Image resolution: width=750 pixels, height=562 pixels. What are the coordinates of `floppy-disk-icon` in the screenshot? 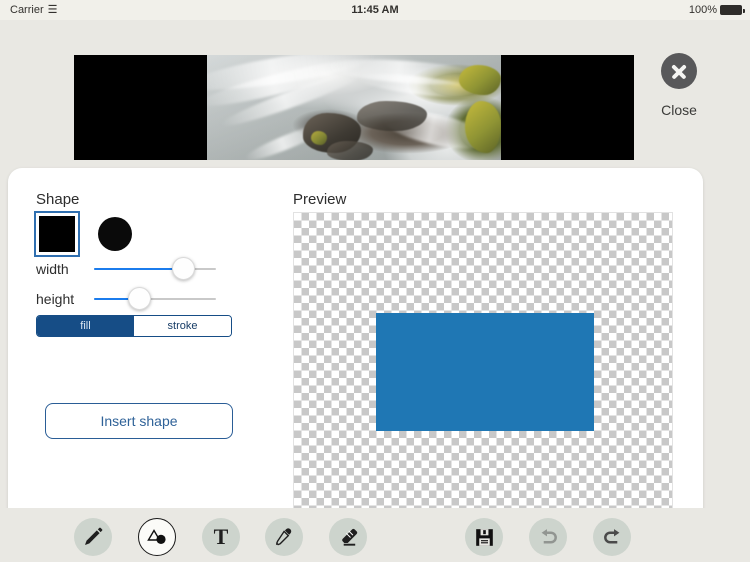 It's located at (484, 537).